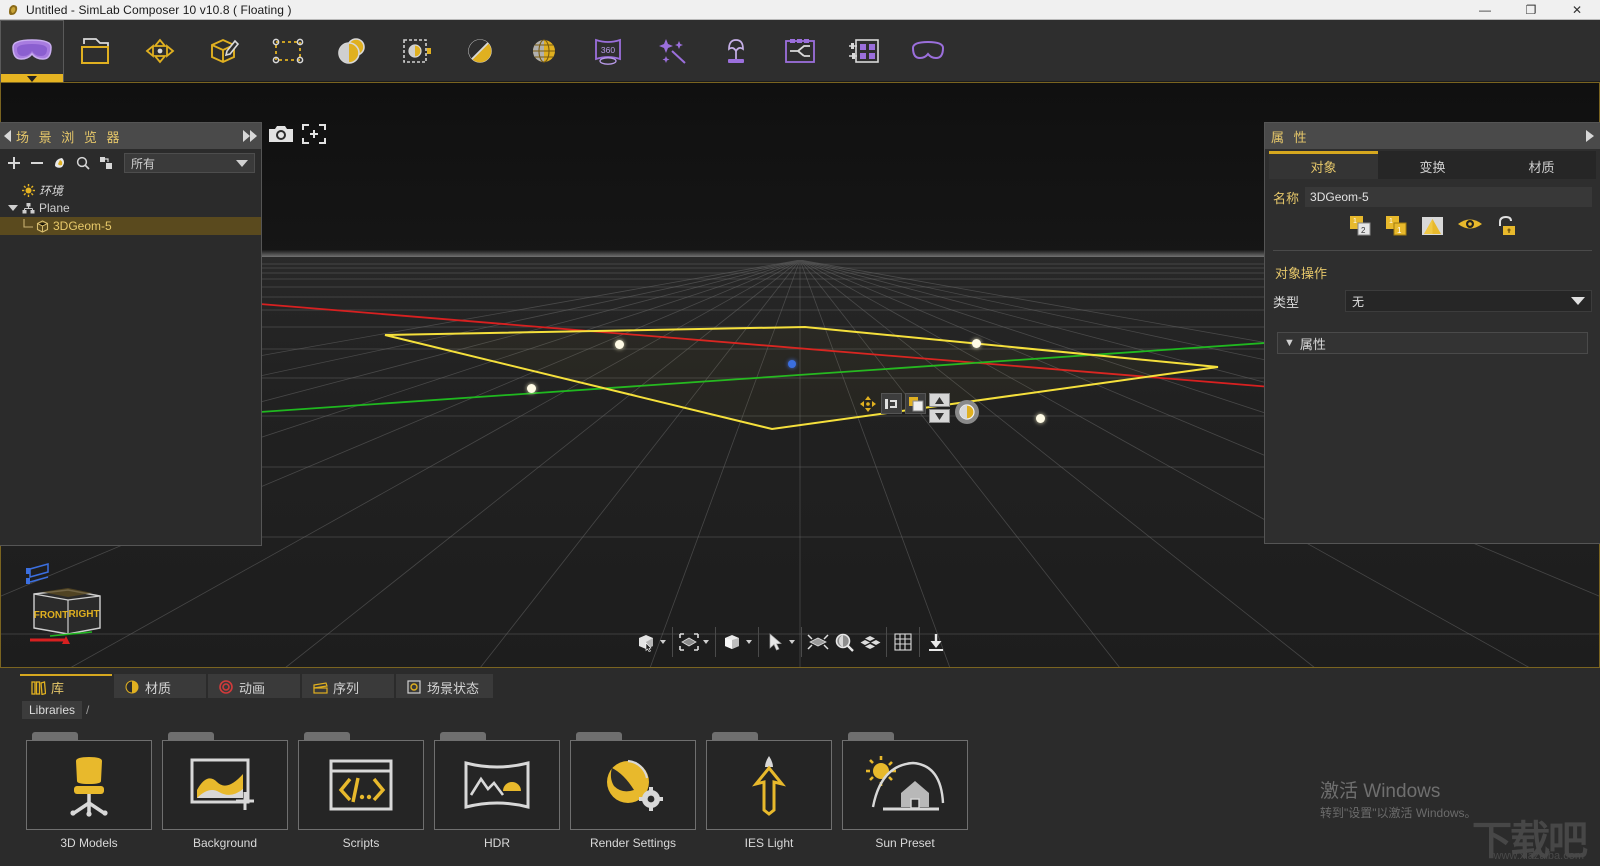  Describe the element at coordinates (1363, 230) in the screenshot. I see `svg-text: 2` at that location.